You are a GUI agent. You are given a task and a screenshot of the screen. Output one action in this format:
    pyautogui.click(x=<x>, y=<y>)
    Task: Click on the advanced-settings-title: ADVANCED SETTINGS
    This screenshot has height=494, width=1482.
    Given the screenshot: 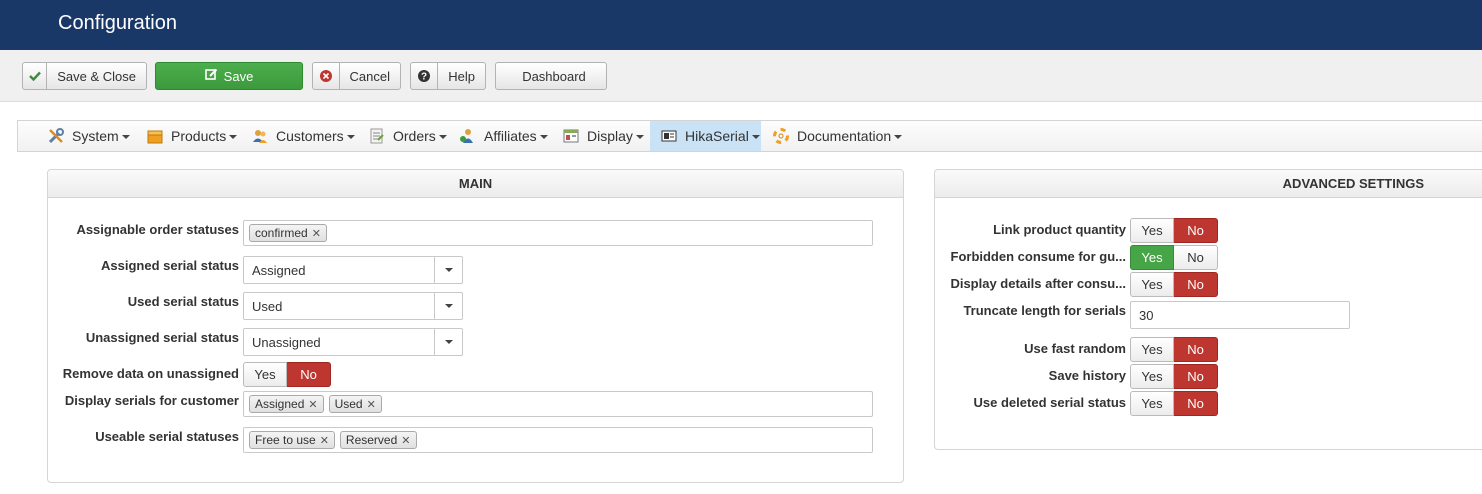 What is the action you would take?
    pyautogui.click(x=1208, y=184)
    